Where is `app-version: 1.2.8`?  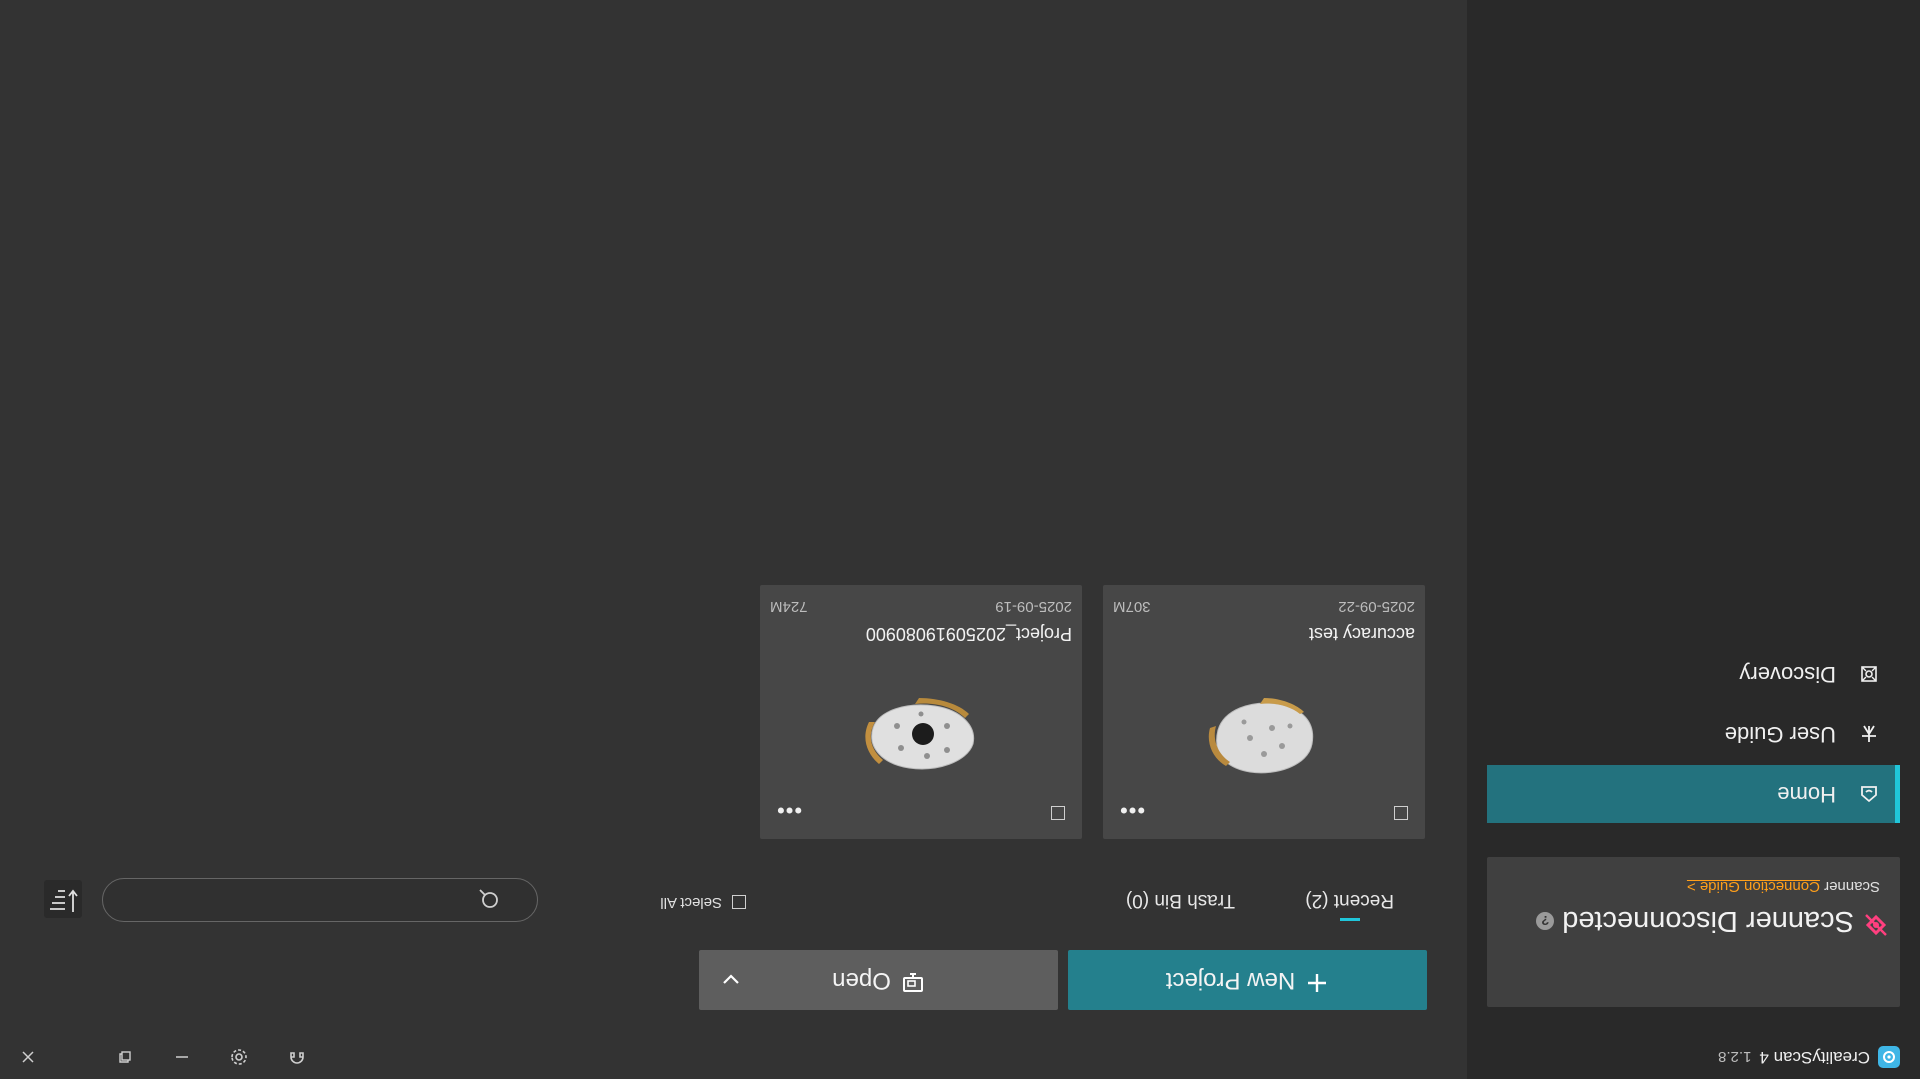
app-version: 1.2.8 is located at coordinates (1735, 1057).